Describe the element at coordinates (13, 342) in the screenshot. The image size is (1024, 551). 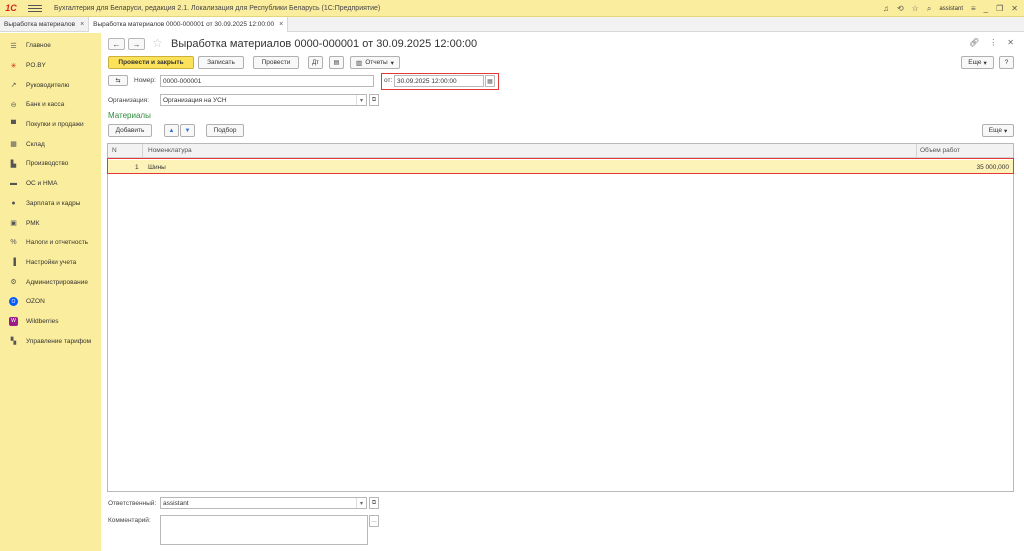
I see `grid-icon: ▚` at that location.